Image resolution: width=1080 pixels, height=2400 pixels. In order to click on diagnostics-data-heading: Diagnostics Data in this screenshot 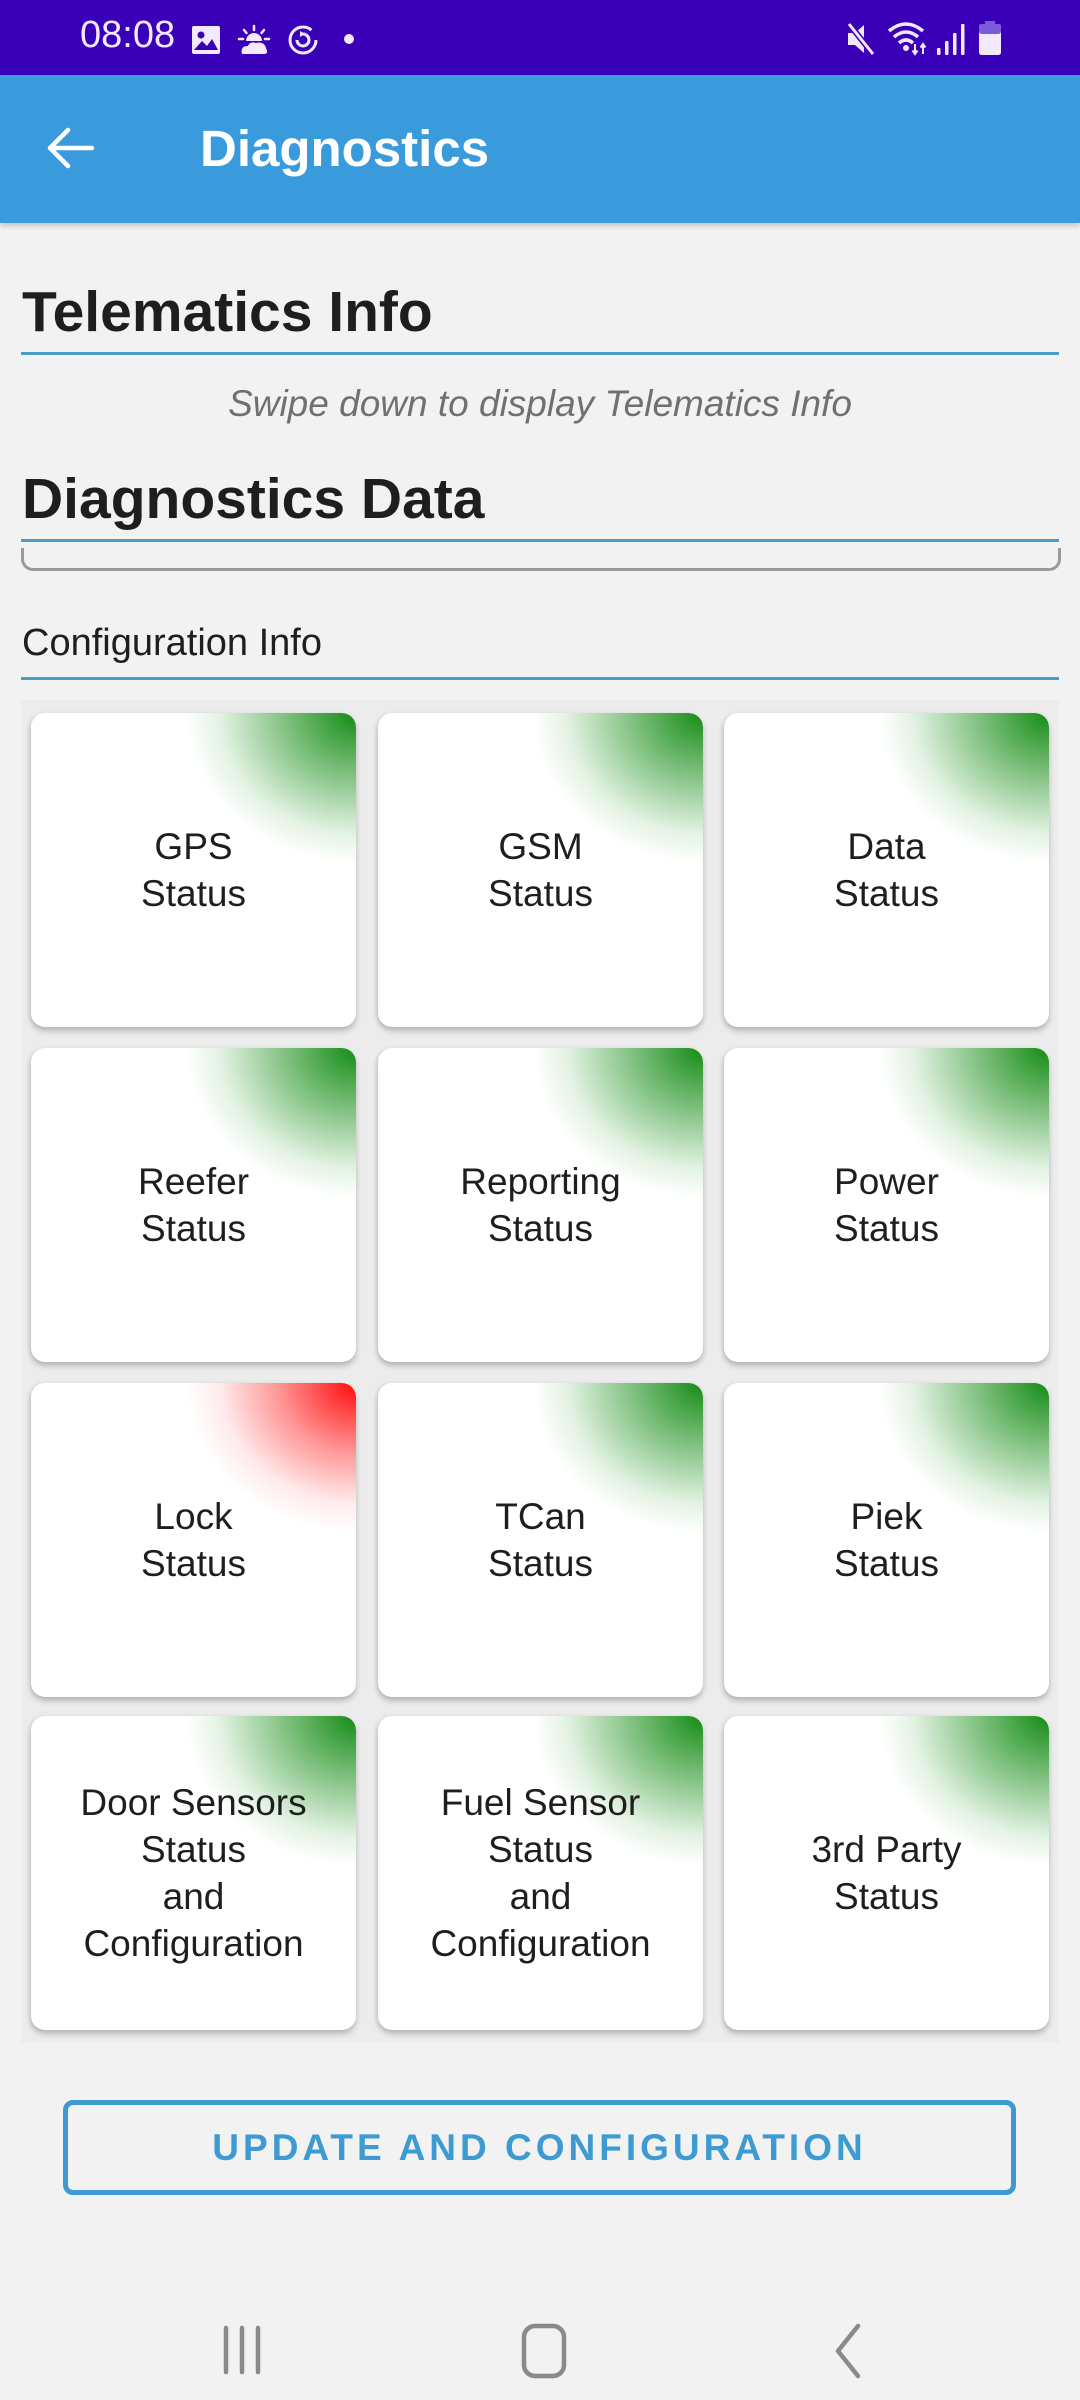, I will do `click(253, 499)`.